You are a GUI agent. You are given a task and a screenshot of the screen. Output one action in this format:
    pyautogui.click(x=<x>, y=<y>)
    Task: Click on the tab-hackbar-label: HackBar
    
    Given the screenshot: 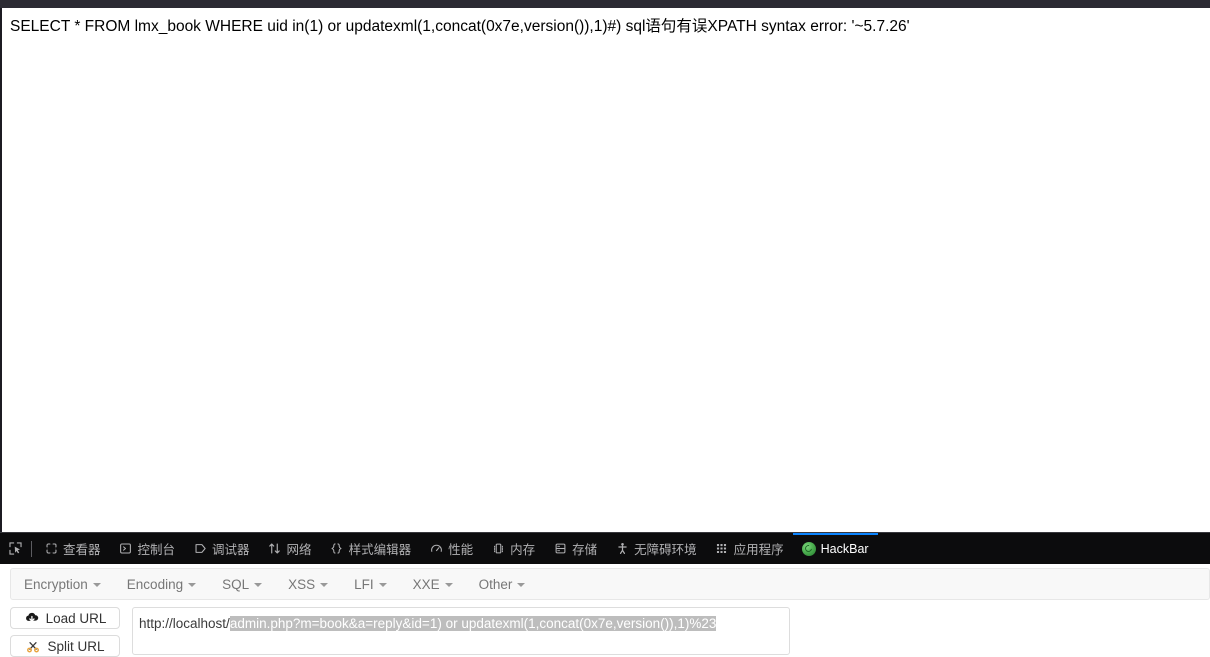 What is the action you would take?
    pyautogui.click(x=844, y=548)
    